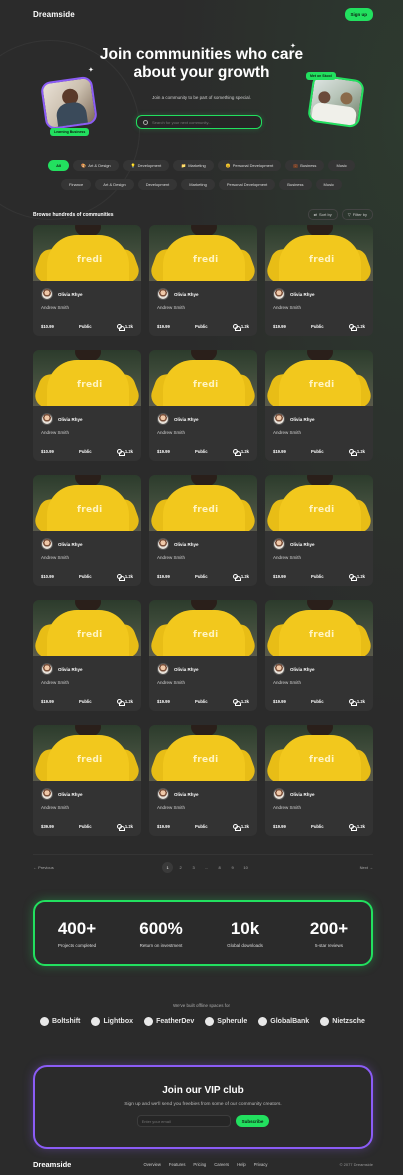 Image resolution: width=403 pixels, height=1175 pixels. What do you see at coordinates (247, 184) in the screenshot?
I see `category-chip: Personal Development` at bounding box center [247, 184].